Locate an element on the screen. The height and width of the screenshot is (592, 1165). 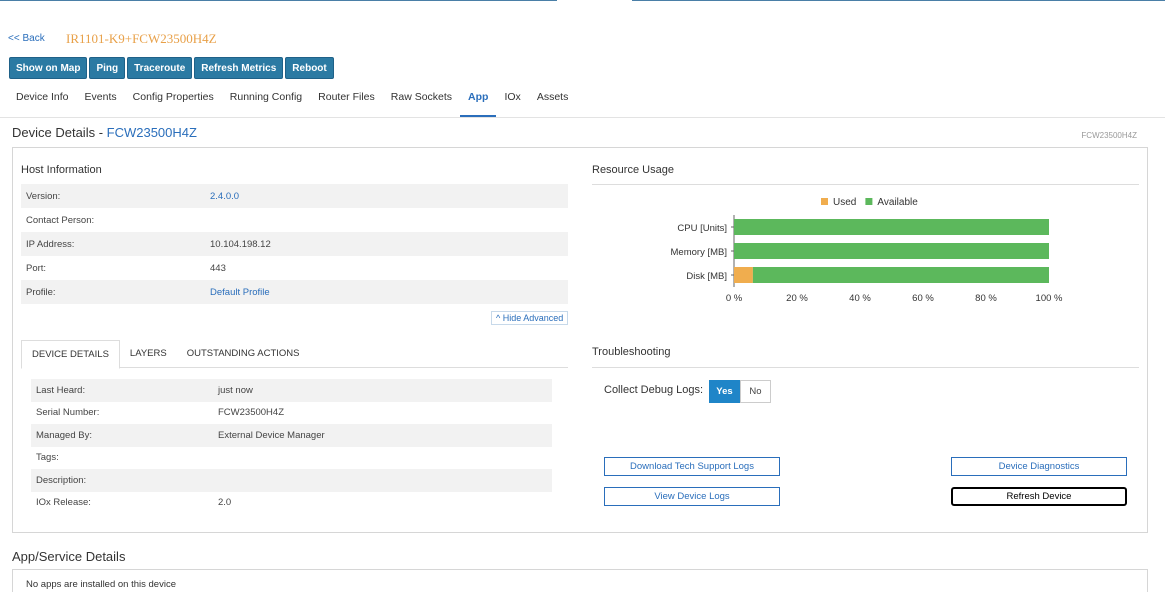
legend-label-used: Used is located at coordinates (844, 202).